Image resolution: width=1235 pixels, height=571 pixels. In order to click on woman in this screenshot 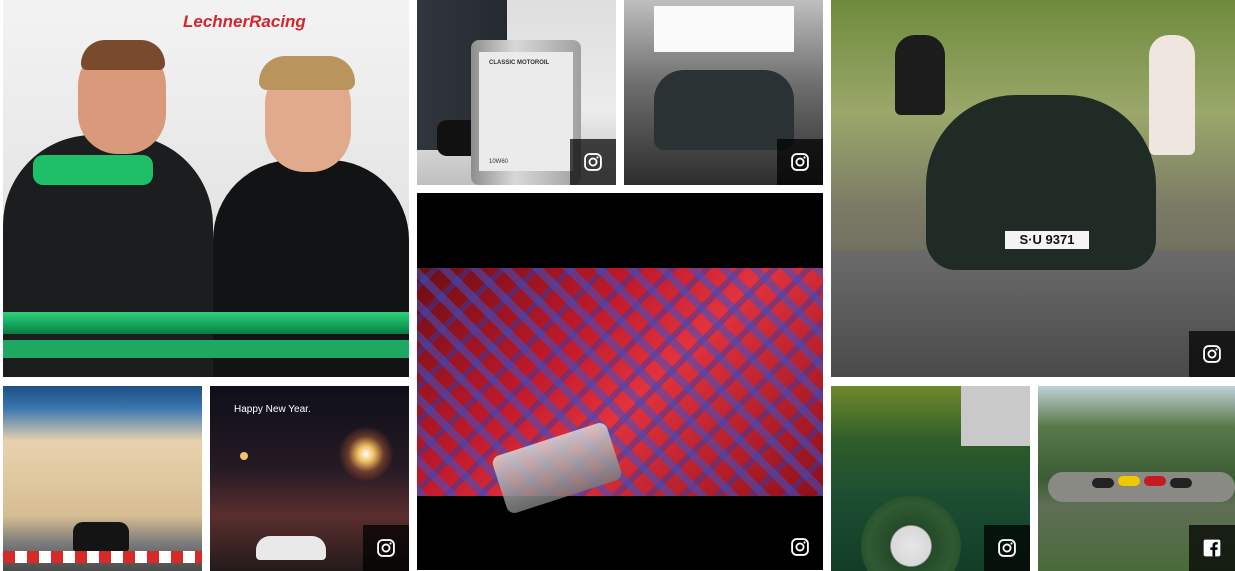, I will do `click(1172, 95)`.